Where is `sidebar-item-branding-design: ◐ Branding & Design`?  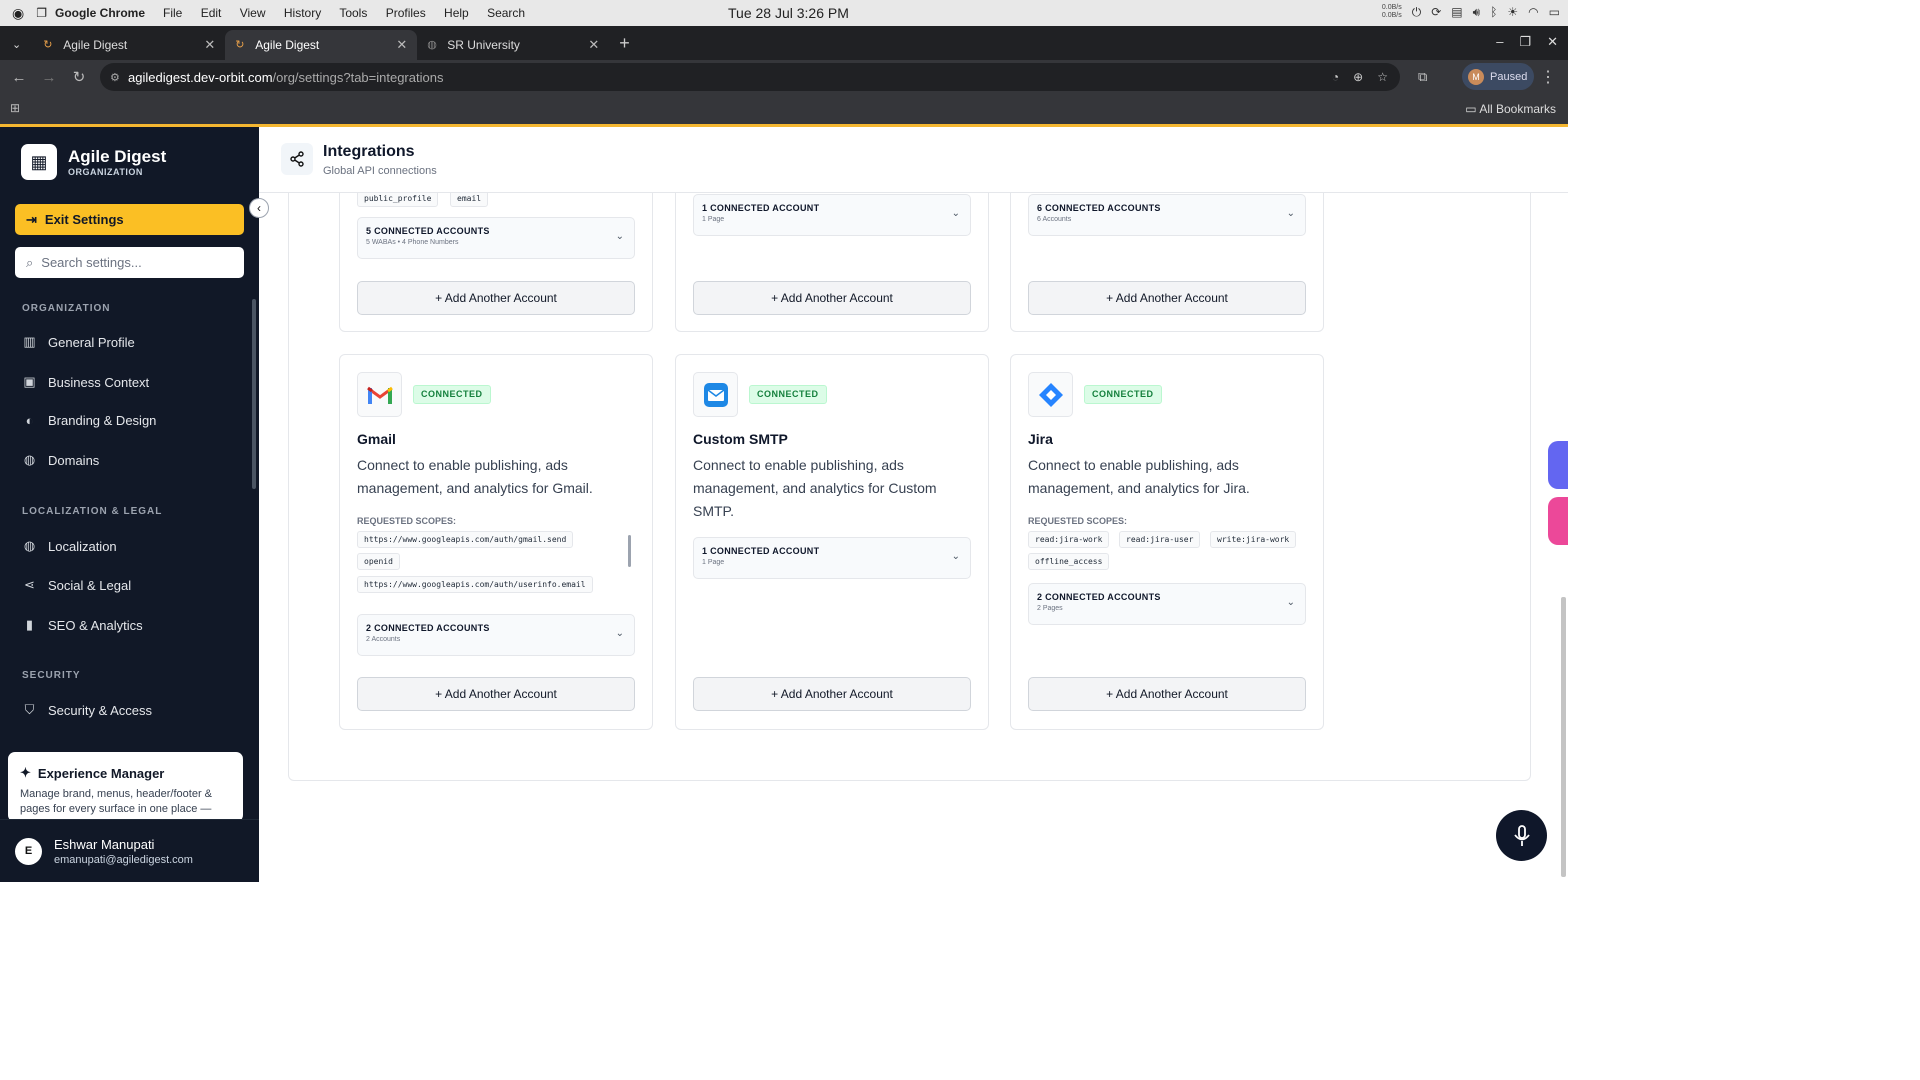 sidebar-item-branding-design: ◐ Branding & Design is located at coordinates (89, 420).